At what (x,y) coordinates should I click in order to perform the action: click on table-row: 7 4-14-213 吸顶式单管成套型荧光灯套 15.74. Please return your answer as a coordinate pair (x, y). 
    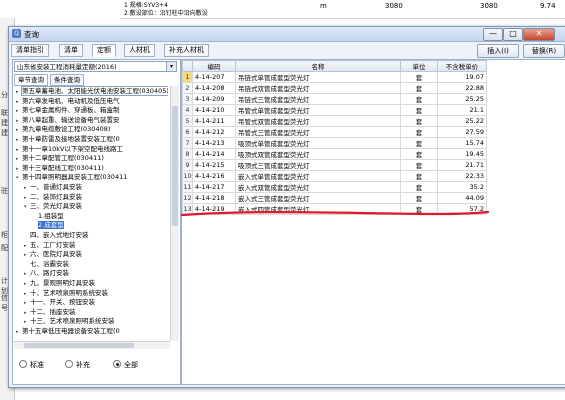
    Looking at the image, I should click on (334, 143).